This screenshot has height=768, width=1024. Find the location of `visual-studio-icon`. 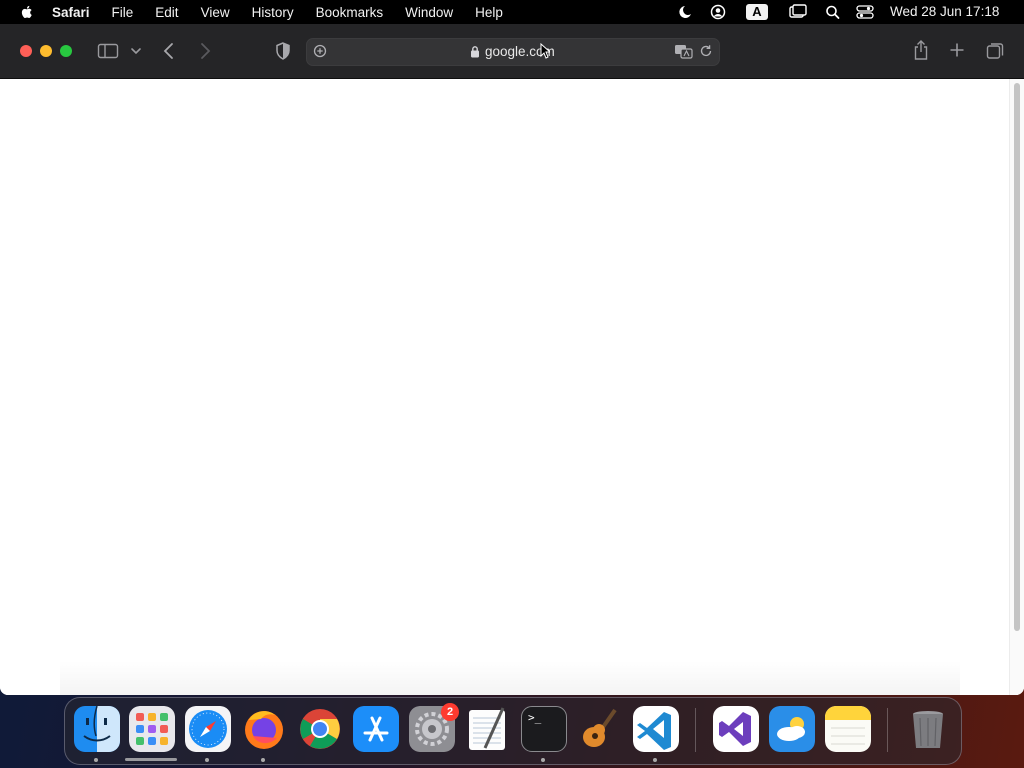

visual-studio-icon is located at coordinates (736, 729).